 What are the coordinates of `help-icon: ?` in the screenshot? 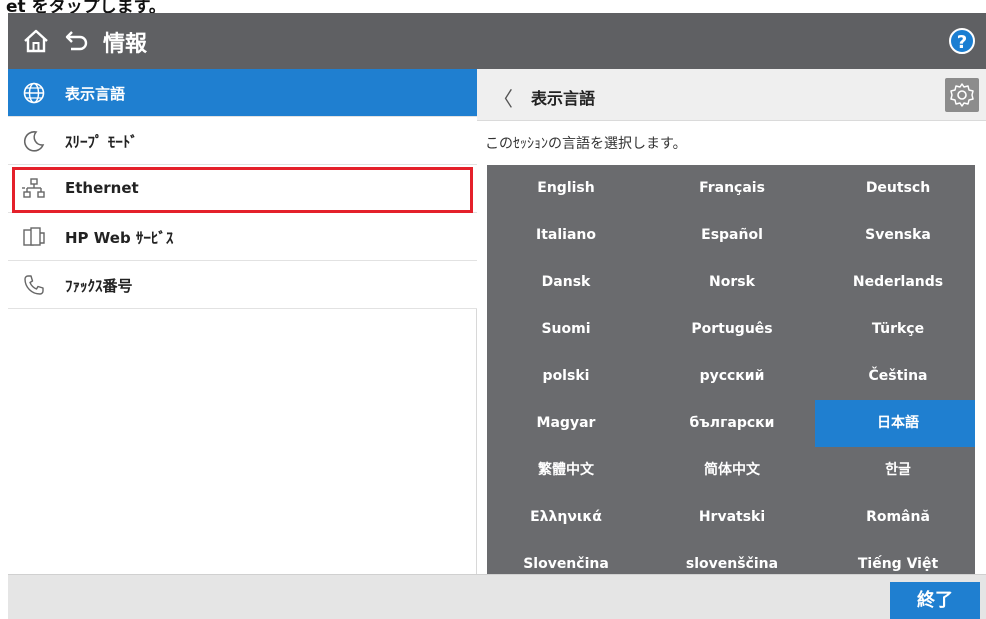 It's located at (962, 41).